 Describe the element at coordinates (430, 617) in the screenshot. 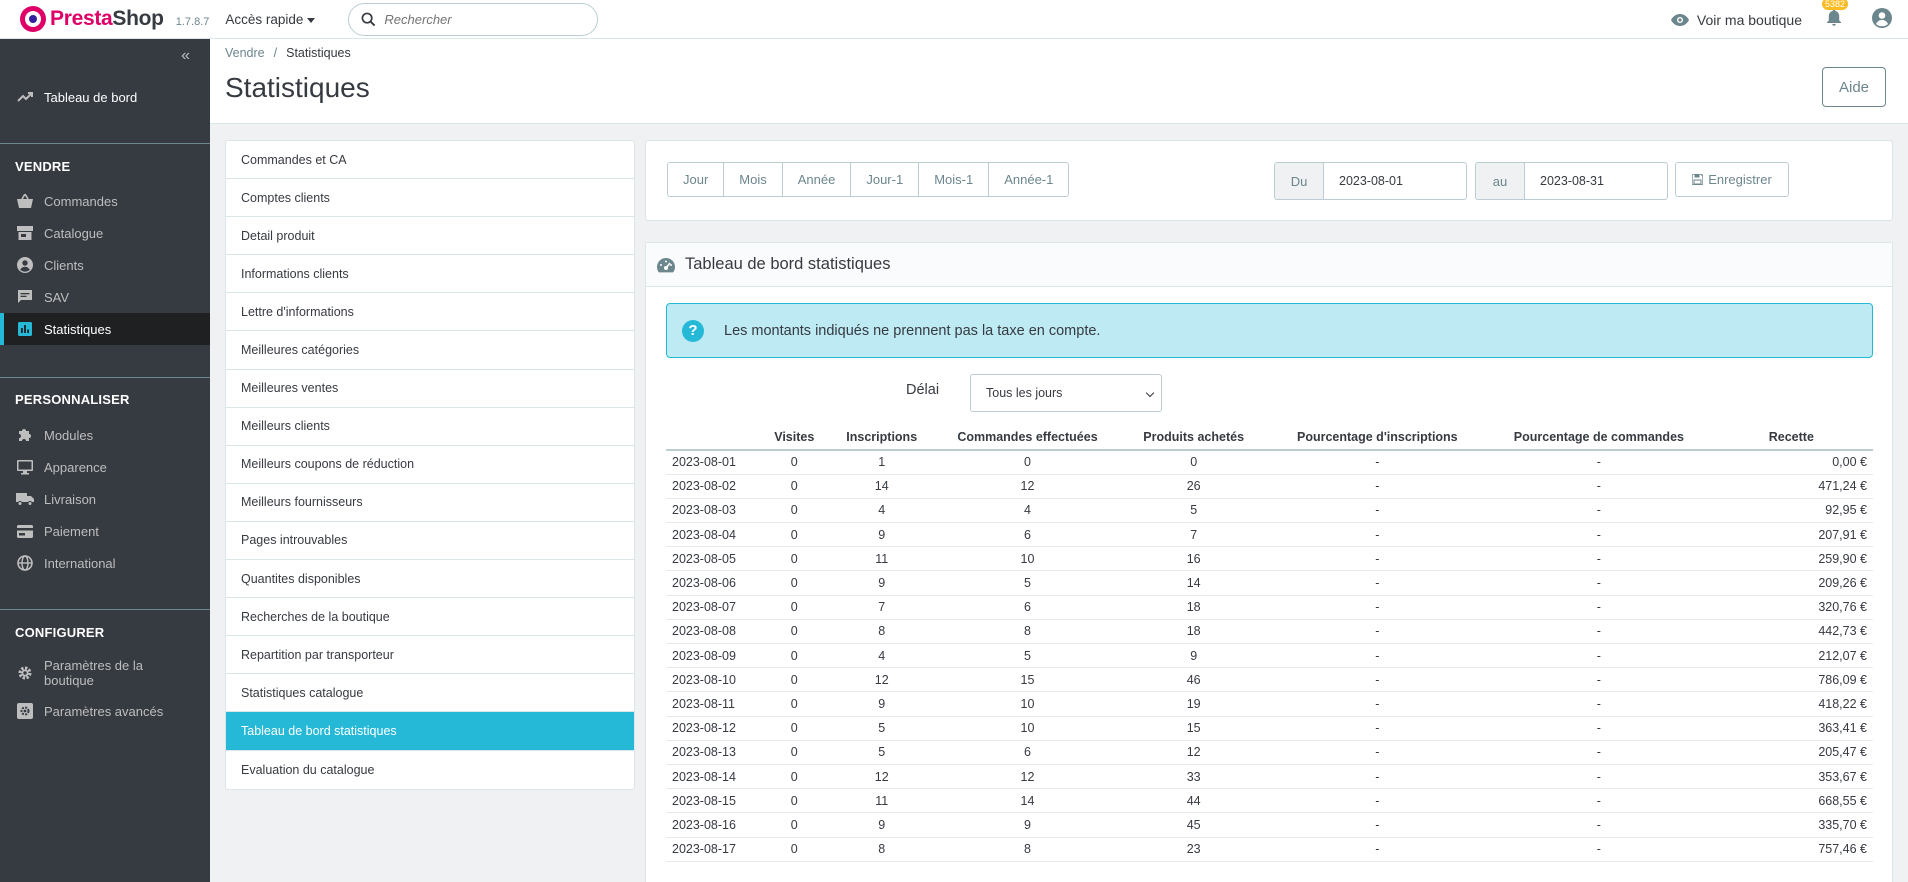

I see `stats-module-item: Recherches de la boutique` at that location.